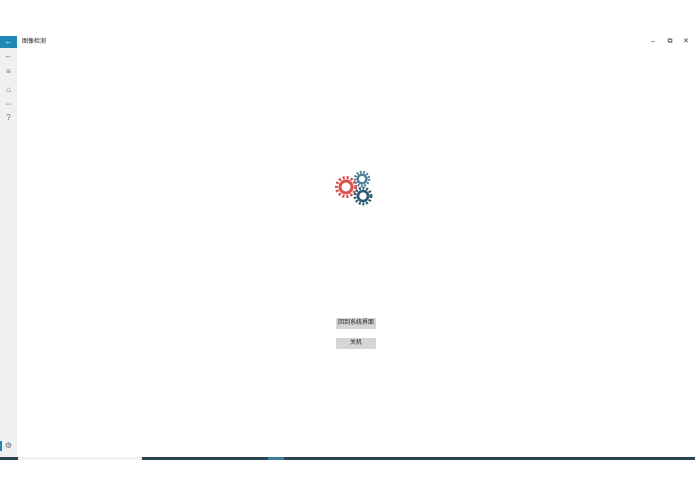  I want to click on taskbar-segment-active, so click(276, 458).